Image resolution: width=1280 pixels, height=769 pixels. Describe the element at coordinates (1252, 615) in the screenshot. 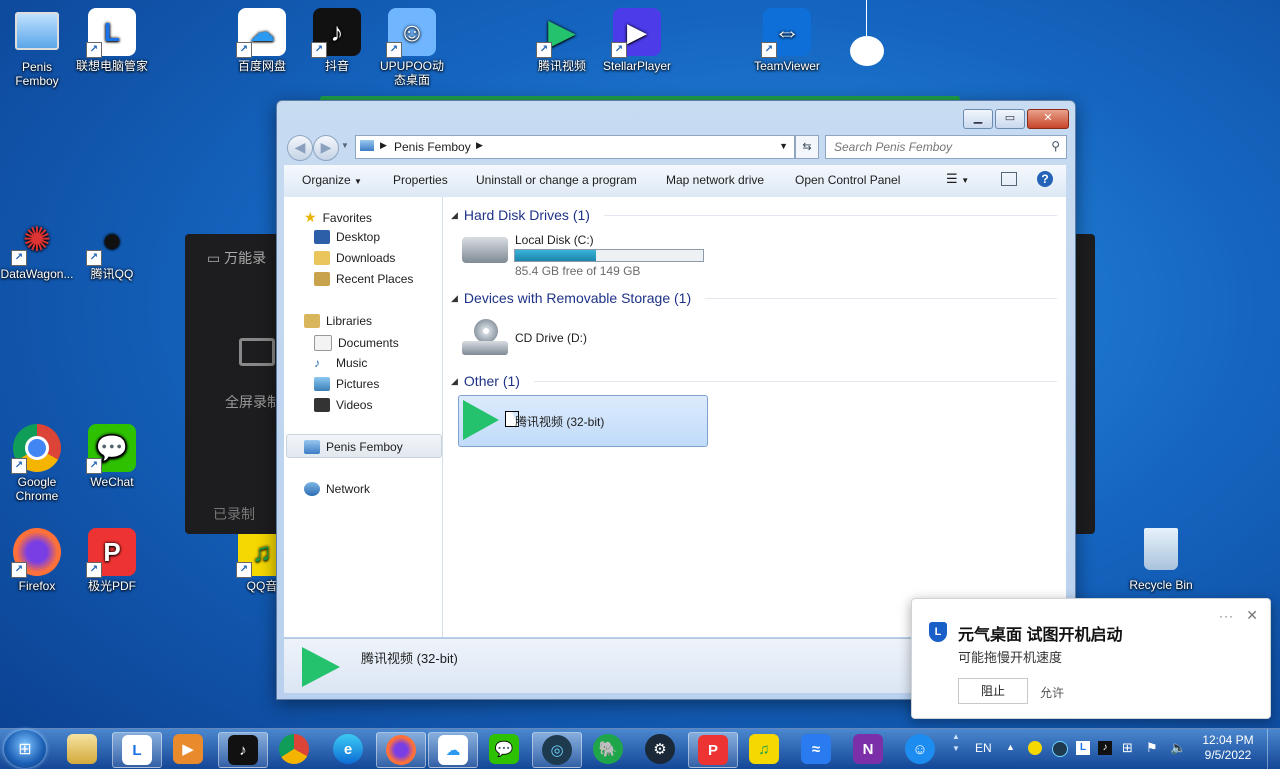

I see `close-icon: ✕` at that location.